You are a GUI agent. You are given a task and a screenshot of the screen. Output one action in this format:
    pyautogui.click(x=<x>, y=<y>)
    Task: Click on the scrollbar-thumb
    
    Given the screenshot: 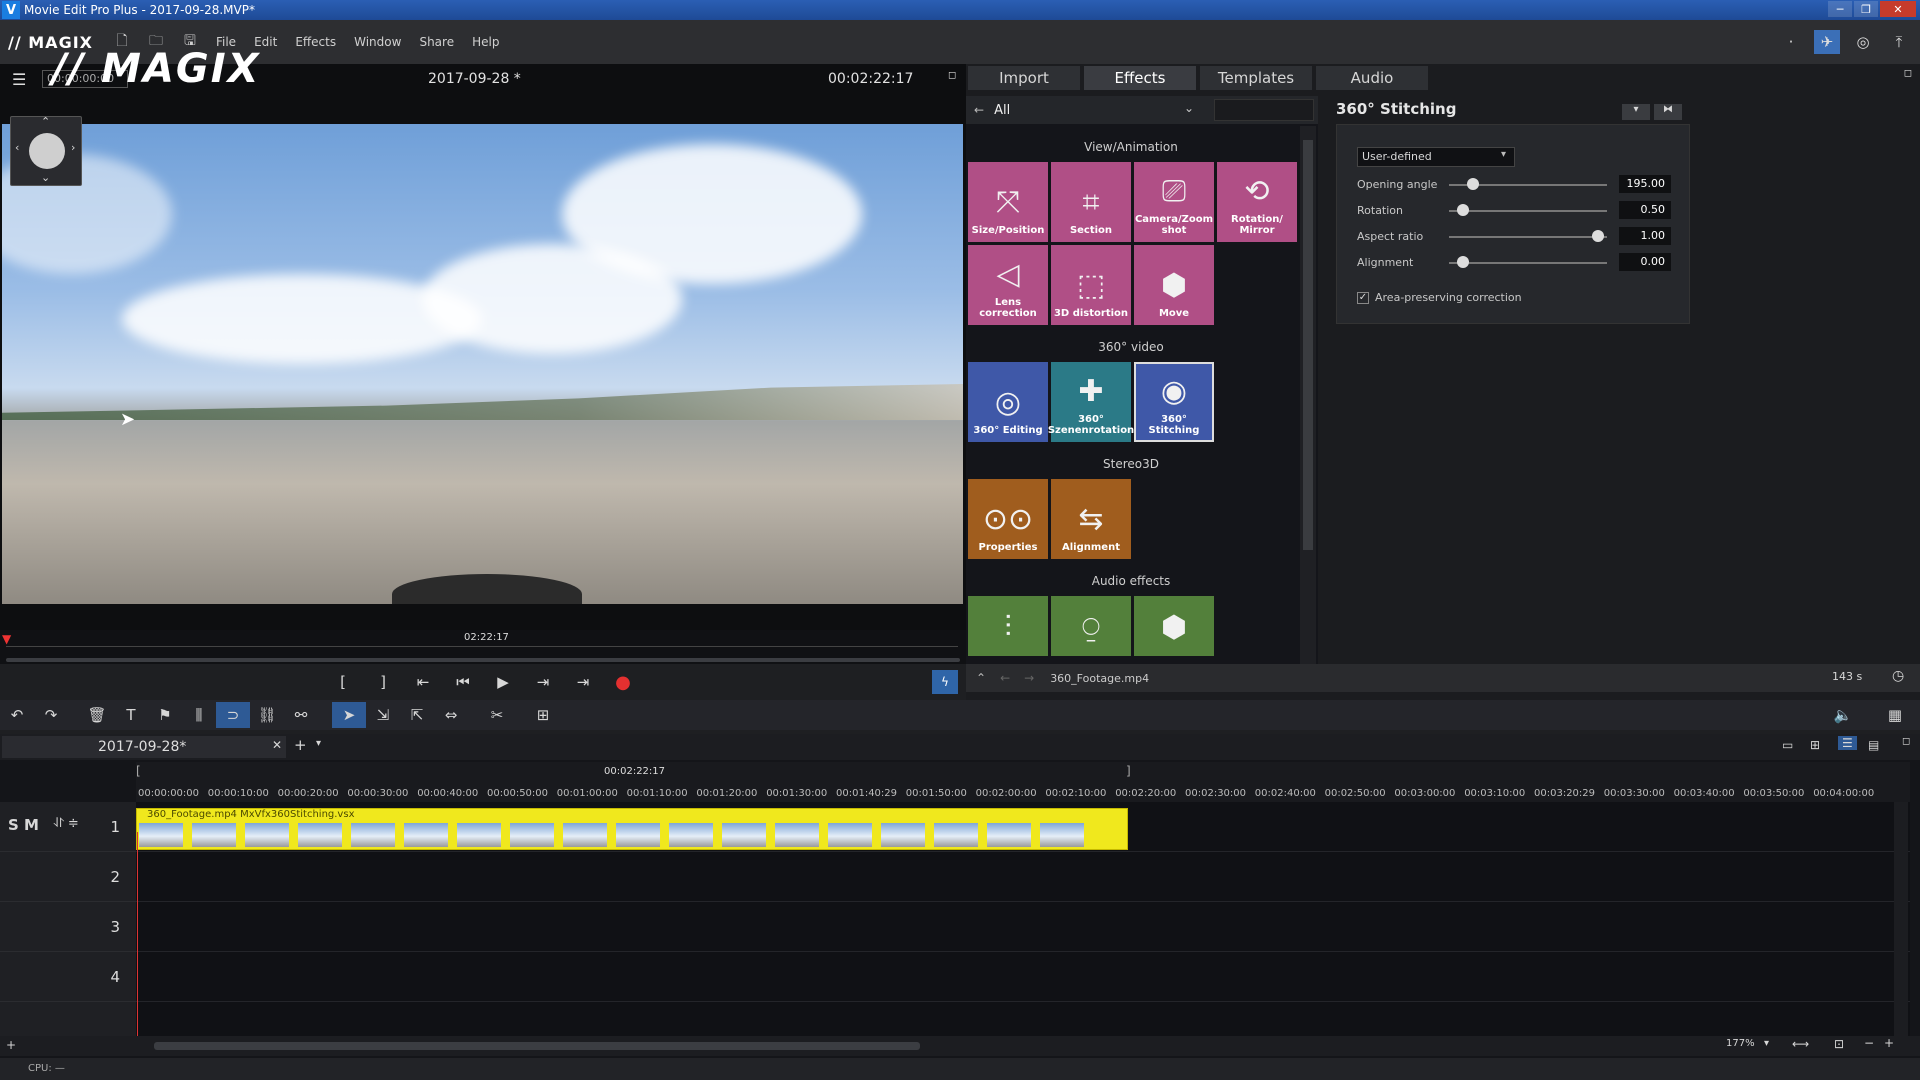 What is the action you would take?
    pyautogui.click(x=1308, y=345)
    